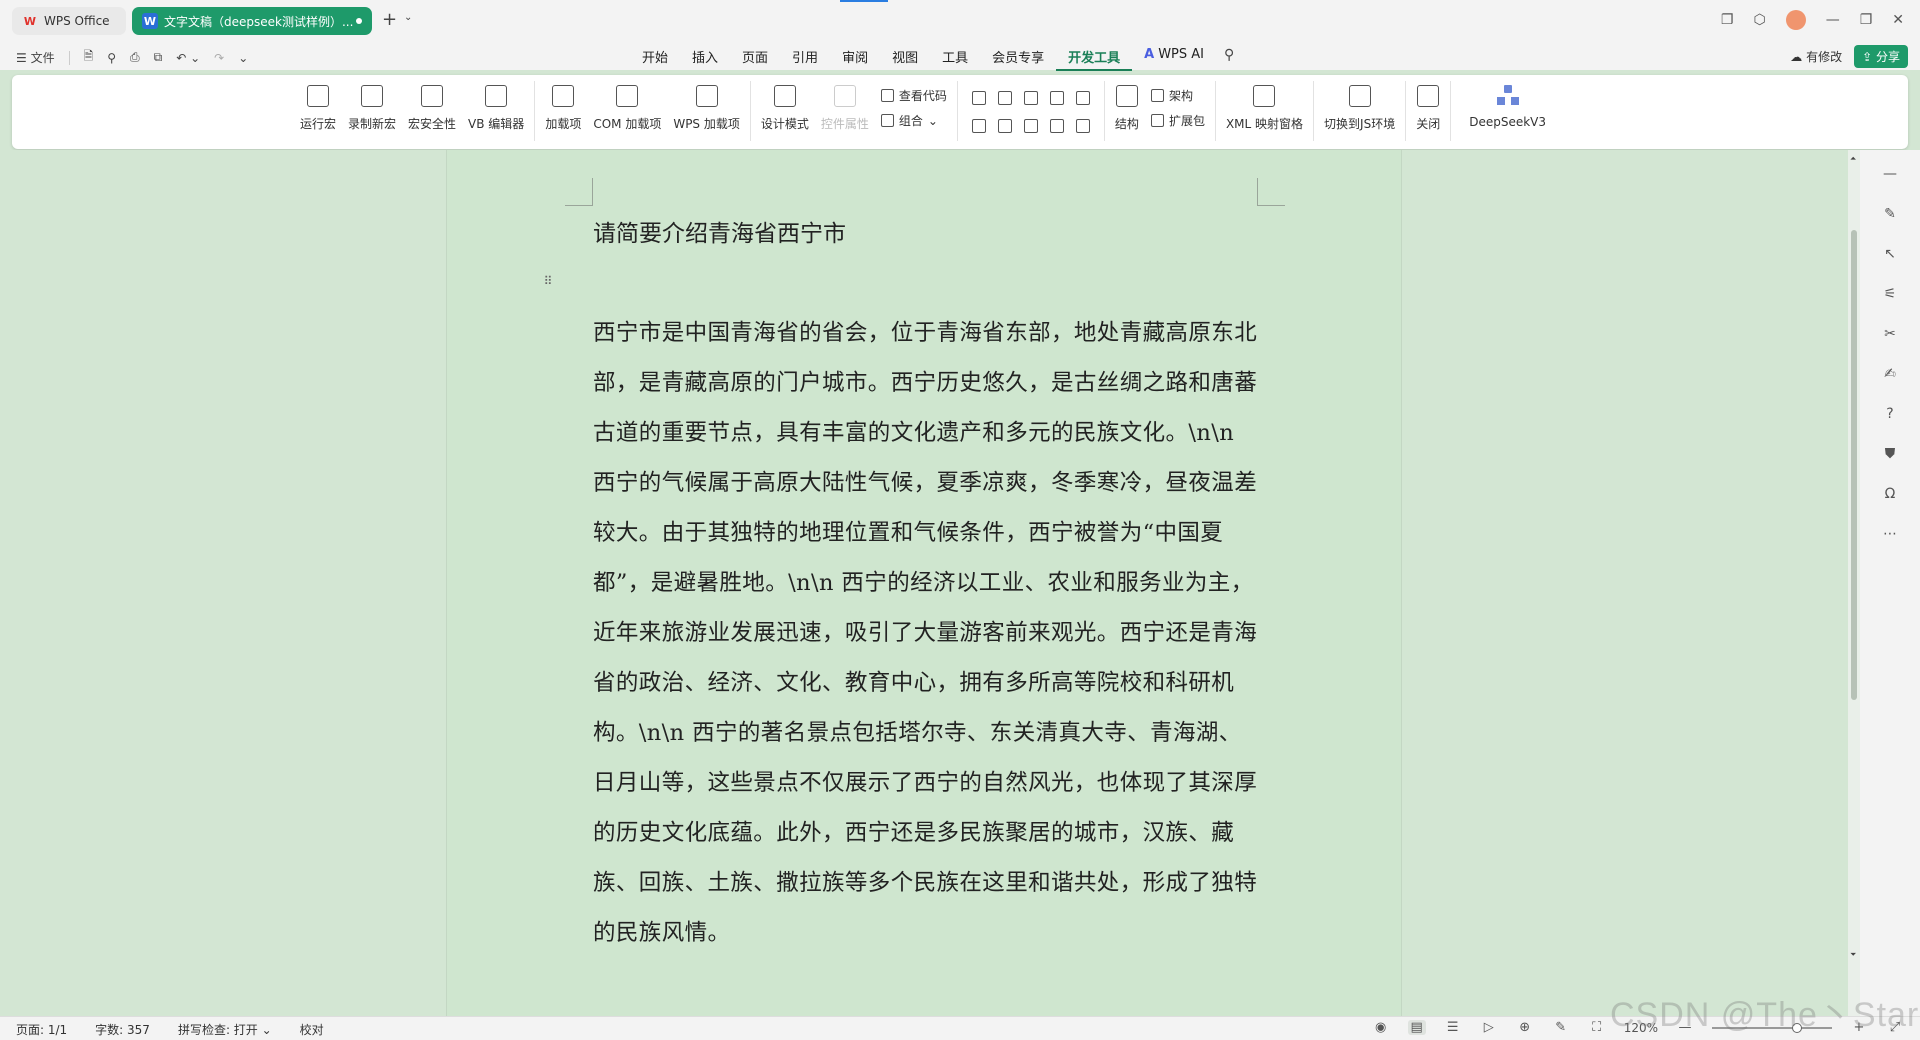 The height and width of the screenshot is (1040, 1920). I want to click on vb-editor-button: VB 编辑器, so click(496, 112).